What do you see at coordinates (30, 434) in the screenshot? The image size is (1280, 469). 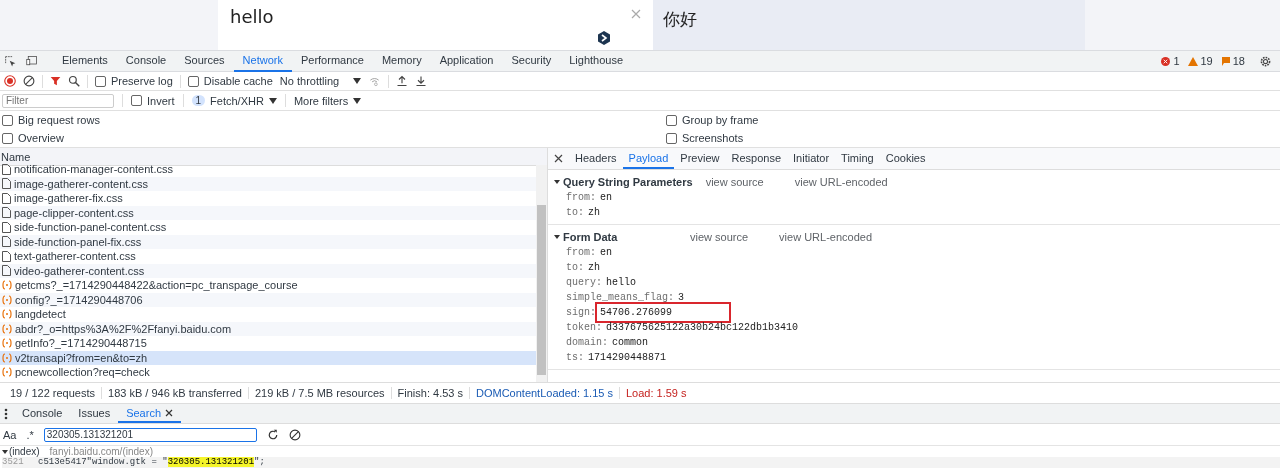 I see `regex-toggle: .*` at bounding box center [30, 434].